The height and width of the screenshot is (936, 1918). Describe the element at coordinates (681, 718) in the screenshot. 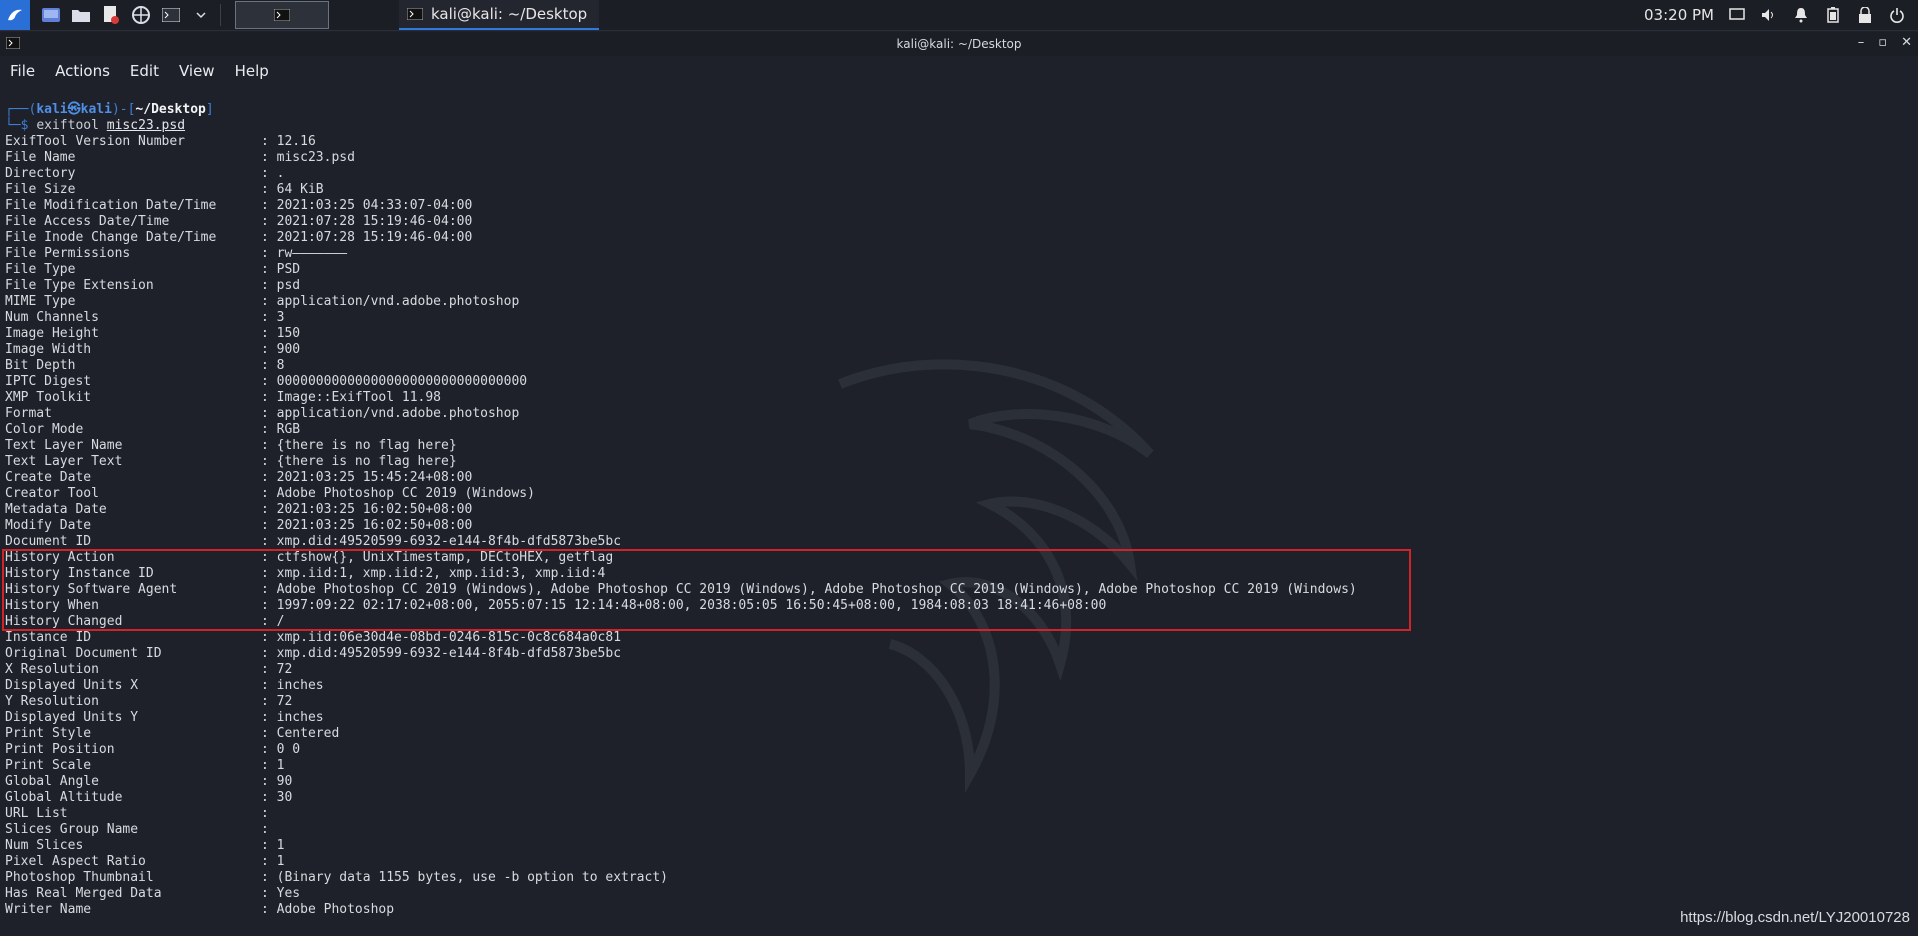

I see `exif-row: Displayed Units Y: inches` at that location.